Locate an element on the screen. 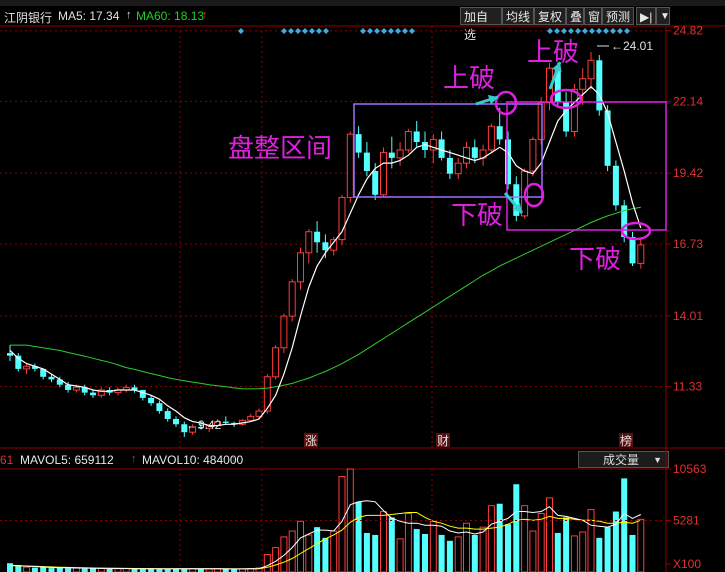 This screenshot has height=572, width=725. volume-tick-label: 5281 is located at coordinates (686, 521).